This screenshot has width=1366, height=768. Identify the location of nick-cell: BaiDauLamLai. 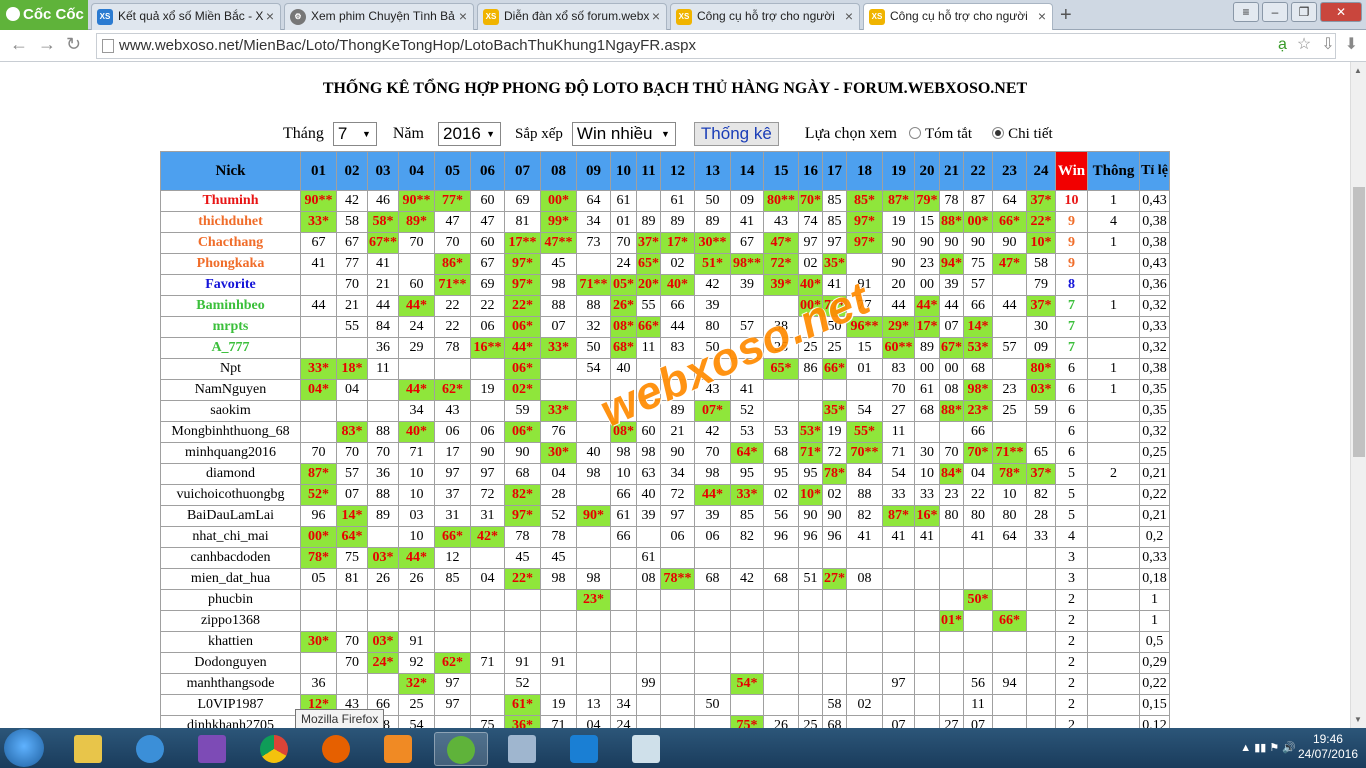
(230, 516).